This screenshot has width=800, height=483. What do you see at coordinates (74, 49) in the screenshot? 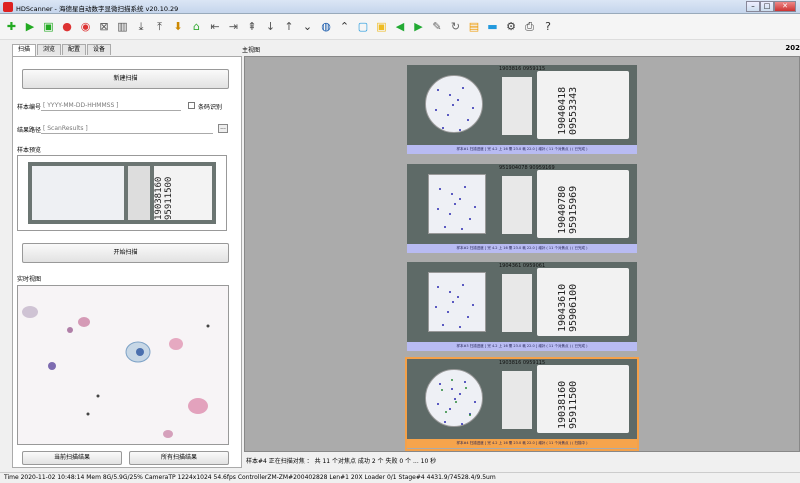
I see `tab-config: 配置` at bounding box center [74, 49].